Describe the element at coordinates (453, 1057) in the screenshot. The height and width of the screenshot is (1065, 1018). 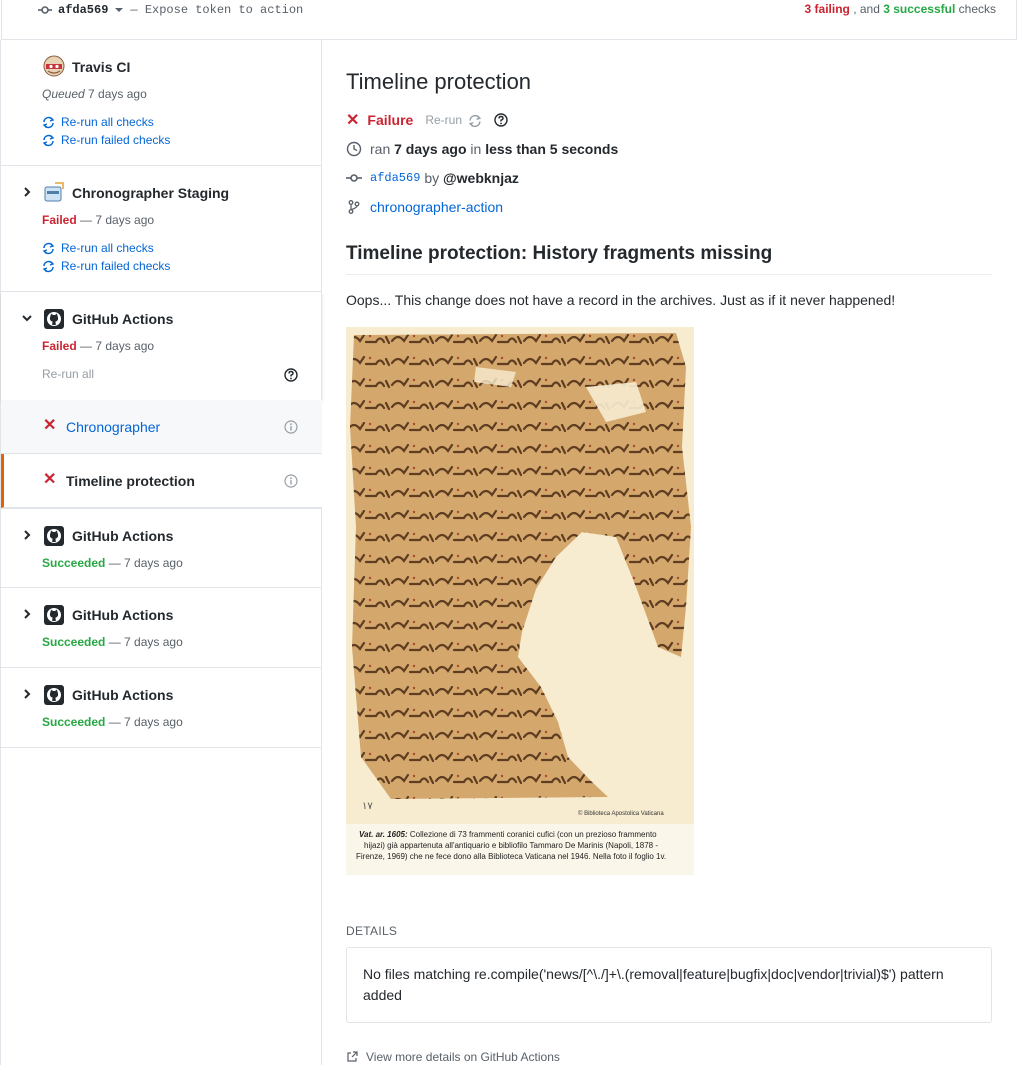
I see `view-more-link: View more details on GitHub Actions` at that location.